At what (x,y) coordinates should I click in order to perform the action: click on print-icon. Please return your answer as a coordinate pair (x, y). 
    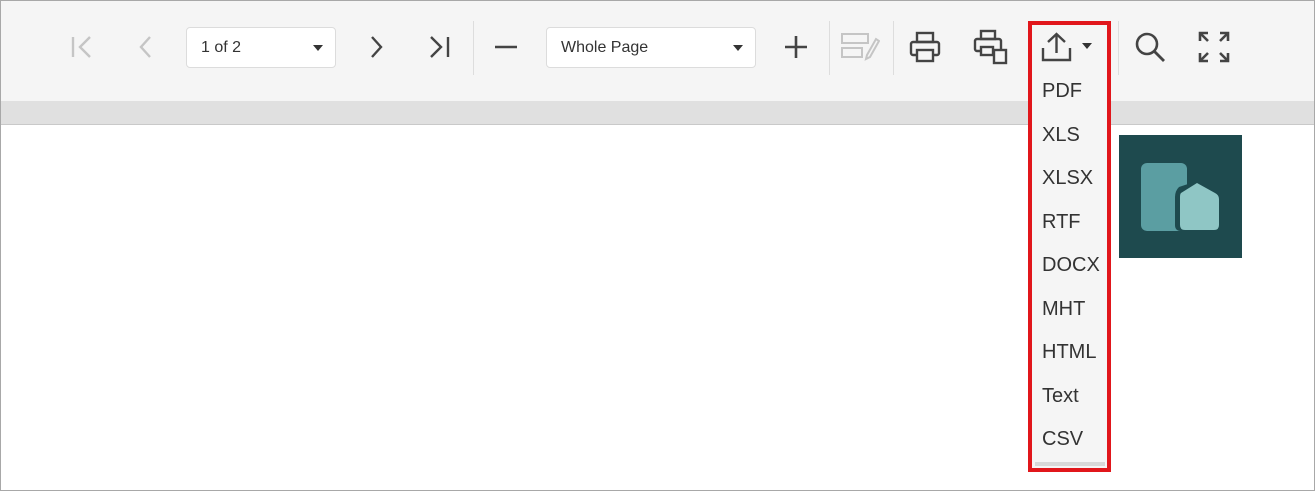
    Looking at the image, I should click on (925, 47).